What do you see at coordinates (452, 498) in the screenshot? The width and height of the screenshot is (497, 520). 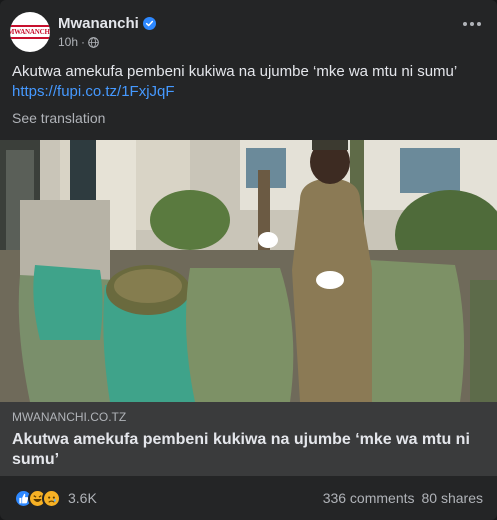 I see `shares-count: 80 shares` at bounding box center [452, 498].